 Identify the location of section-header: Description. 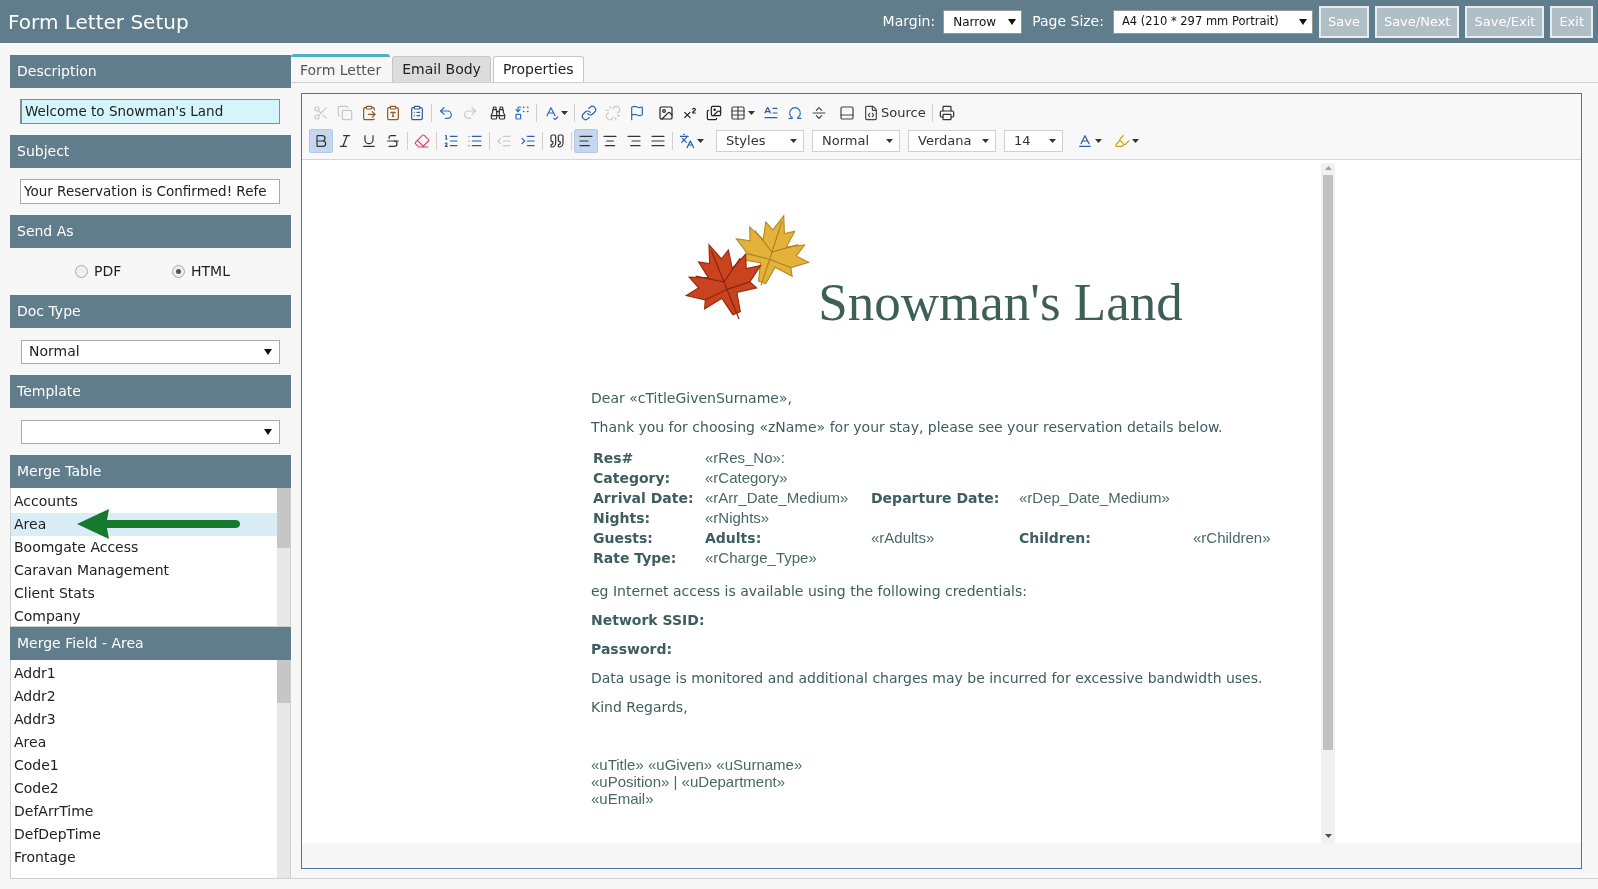
(150, 71).